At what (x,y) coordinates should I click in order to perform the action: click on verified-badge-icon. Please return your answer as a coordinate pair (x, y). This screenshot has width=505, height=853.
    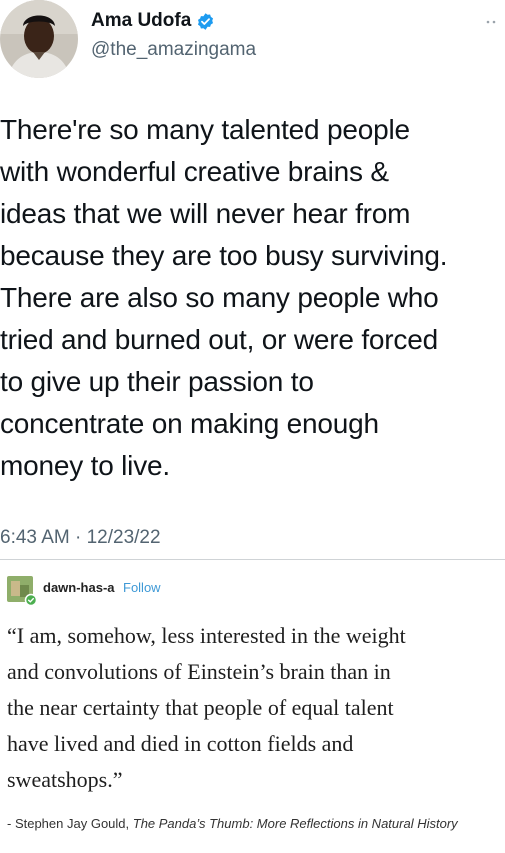
    Looking at the image, I should click on (205, 21).